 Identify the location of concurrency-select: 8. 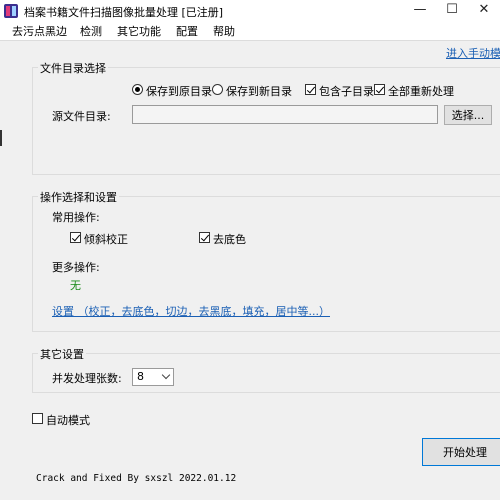
(153, 377).